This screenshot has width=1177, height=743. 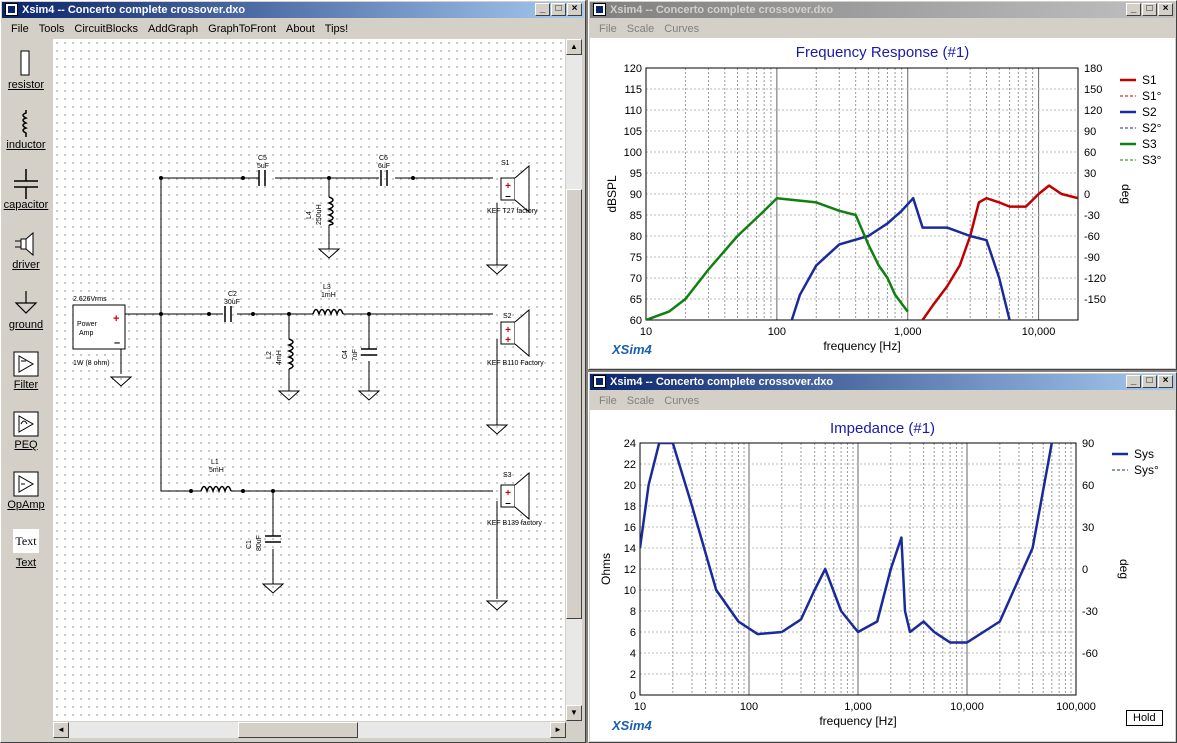 What do you see at coordinates (99, 331) in the screenshot?
I see `power-amp: Power Amp + – 2.626Vrms 1W (8 ohm)` at bounding box center [99, 331].